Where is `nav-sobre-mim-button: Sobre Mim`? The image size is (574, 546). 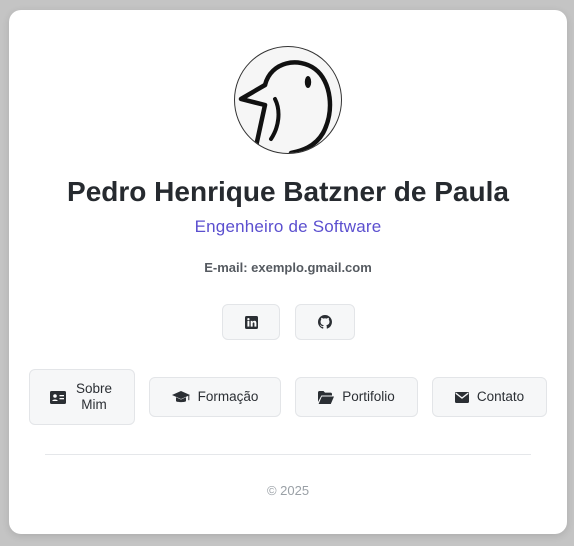
nav-sobre-mim-button: Sobre Mim is located at coordinates (82, 397).